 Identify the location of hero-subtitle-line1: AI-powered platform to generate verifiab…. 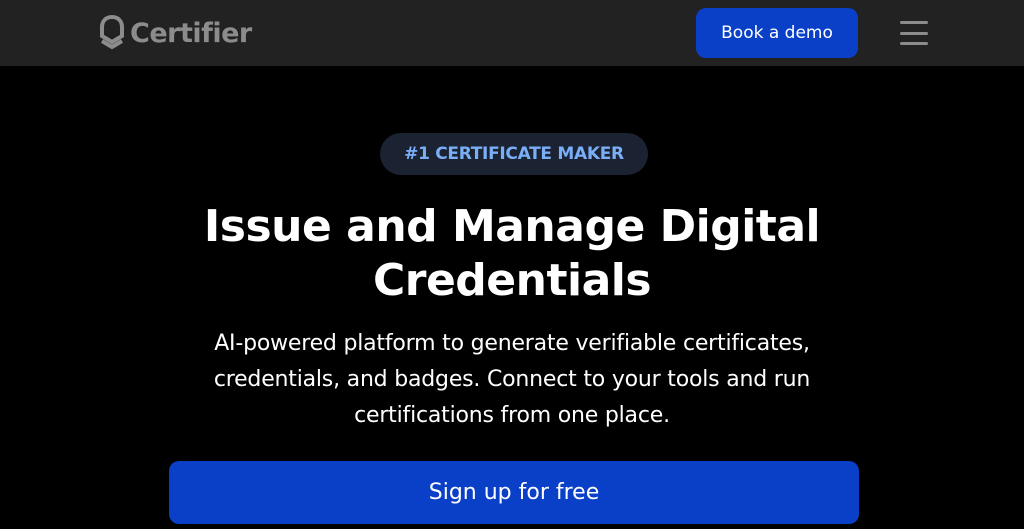
(512, 343).